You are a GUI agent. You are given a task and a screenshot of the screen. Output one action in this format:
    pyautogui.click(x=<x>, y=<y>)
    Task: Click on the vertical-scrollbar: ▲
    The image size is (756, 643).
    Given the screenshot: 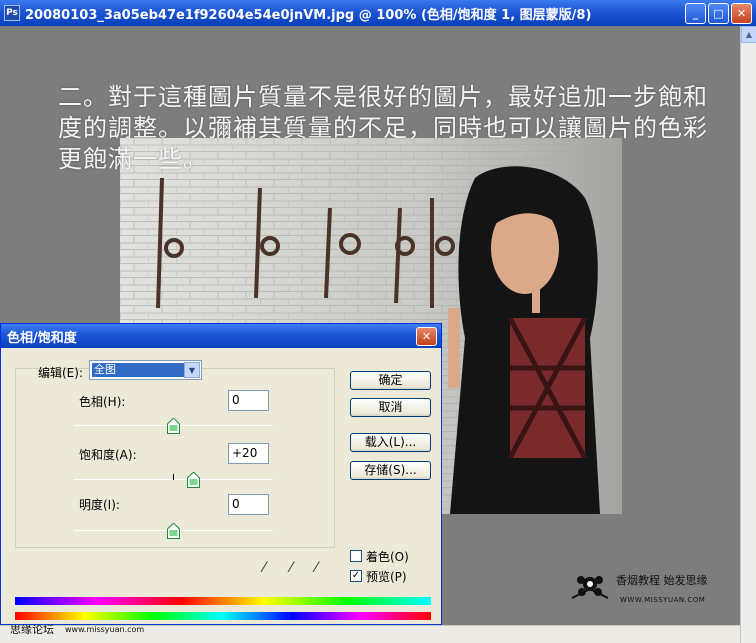 What is the action you would take?
    pyautogui.click(x=748, y=334)
    